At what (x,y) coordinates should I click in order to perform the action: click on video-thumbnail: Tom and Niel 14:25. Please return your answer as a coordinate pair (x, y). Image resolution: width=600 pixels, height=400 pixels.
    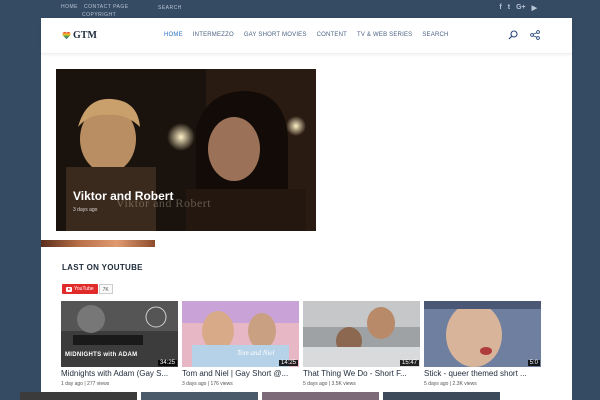
    Looking at the image, I should click on (240, 334).